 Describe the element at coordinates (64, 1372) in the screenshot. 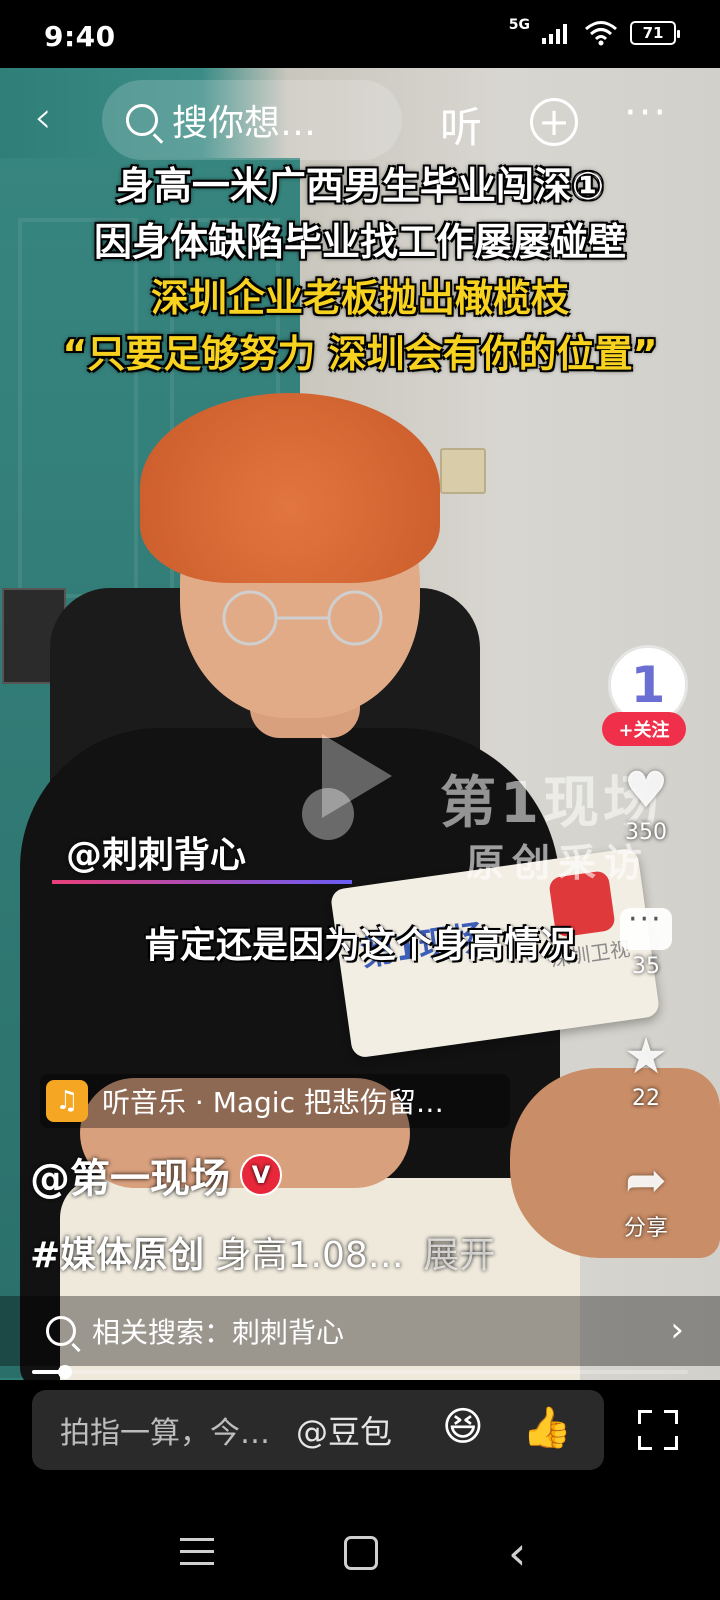

I see `progress-knob` at that location.